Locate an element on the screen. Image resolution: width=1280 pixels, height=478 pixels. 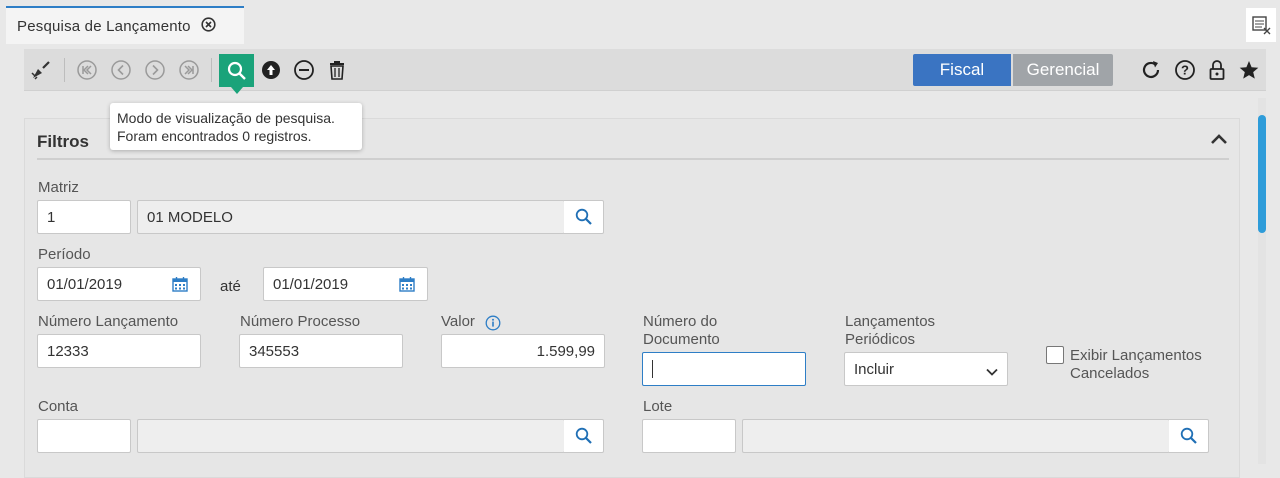
next-record-icon is located at coordinates (155, 70).